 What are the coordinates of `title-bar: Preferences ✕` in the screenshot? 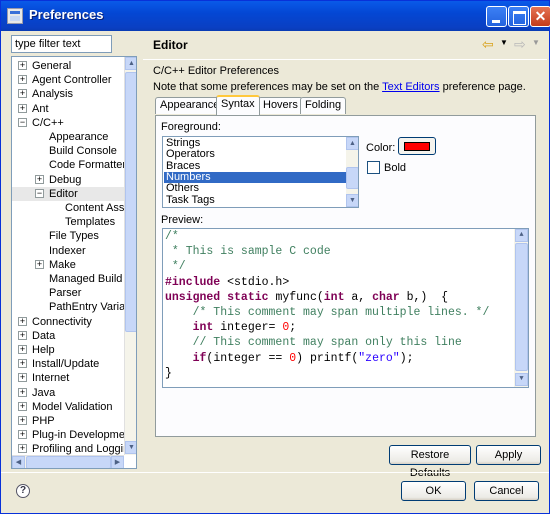 It's located at (275, 16).